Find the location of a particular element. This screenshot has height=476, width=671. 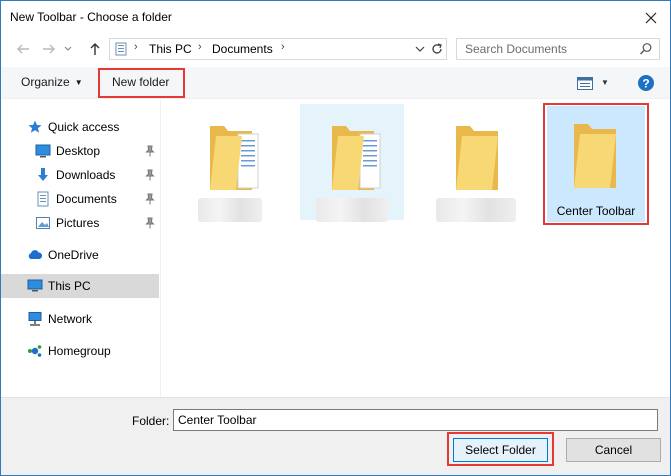

help-icon: ? is located at coordinates (646, 83).